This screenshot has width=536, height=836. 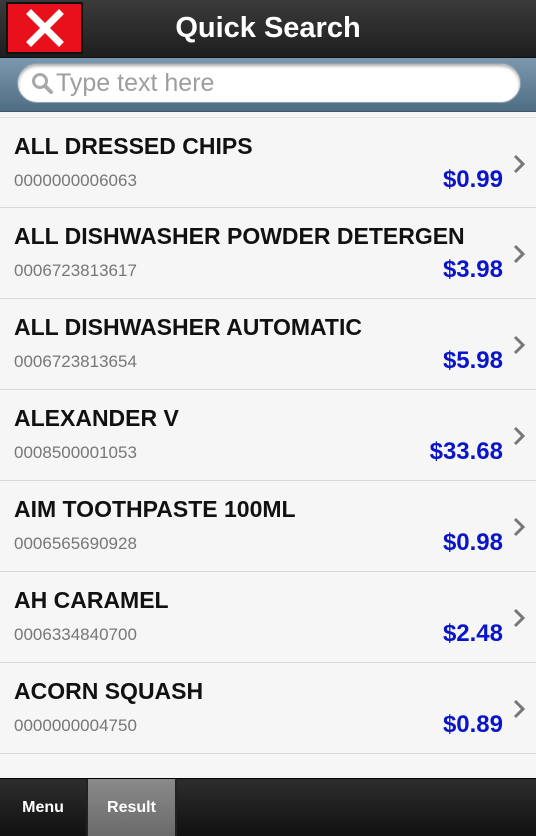 What do you see at coordinates (96, 418) in the screenshot?
I see `item-name: ALEXANDER V` at bounding box center [96, 418].